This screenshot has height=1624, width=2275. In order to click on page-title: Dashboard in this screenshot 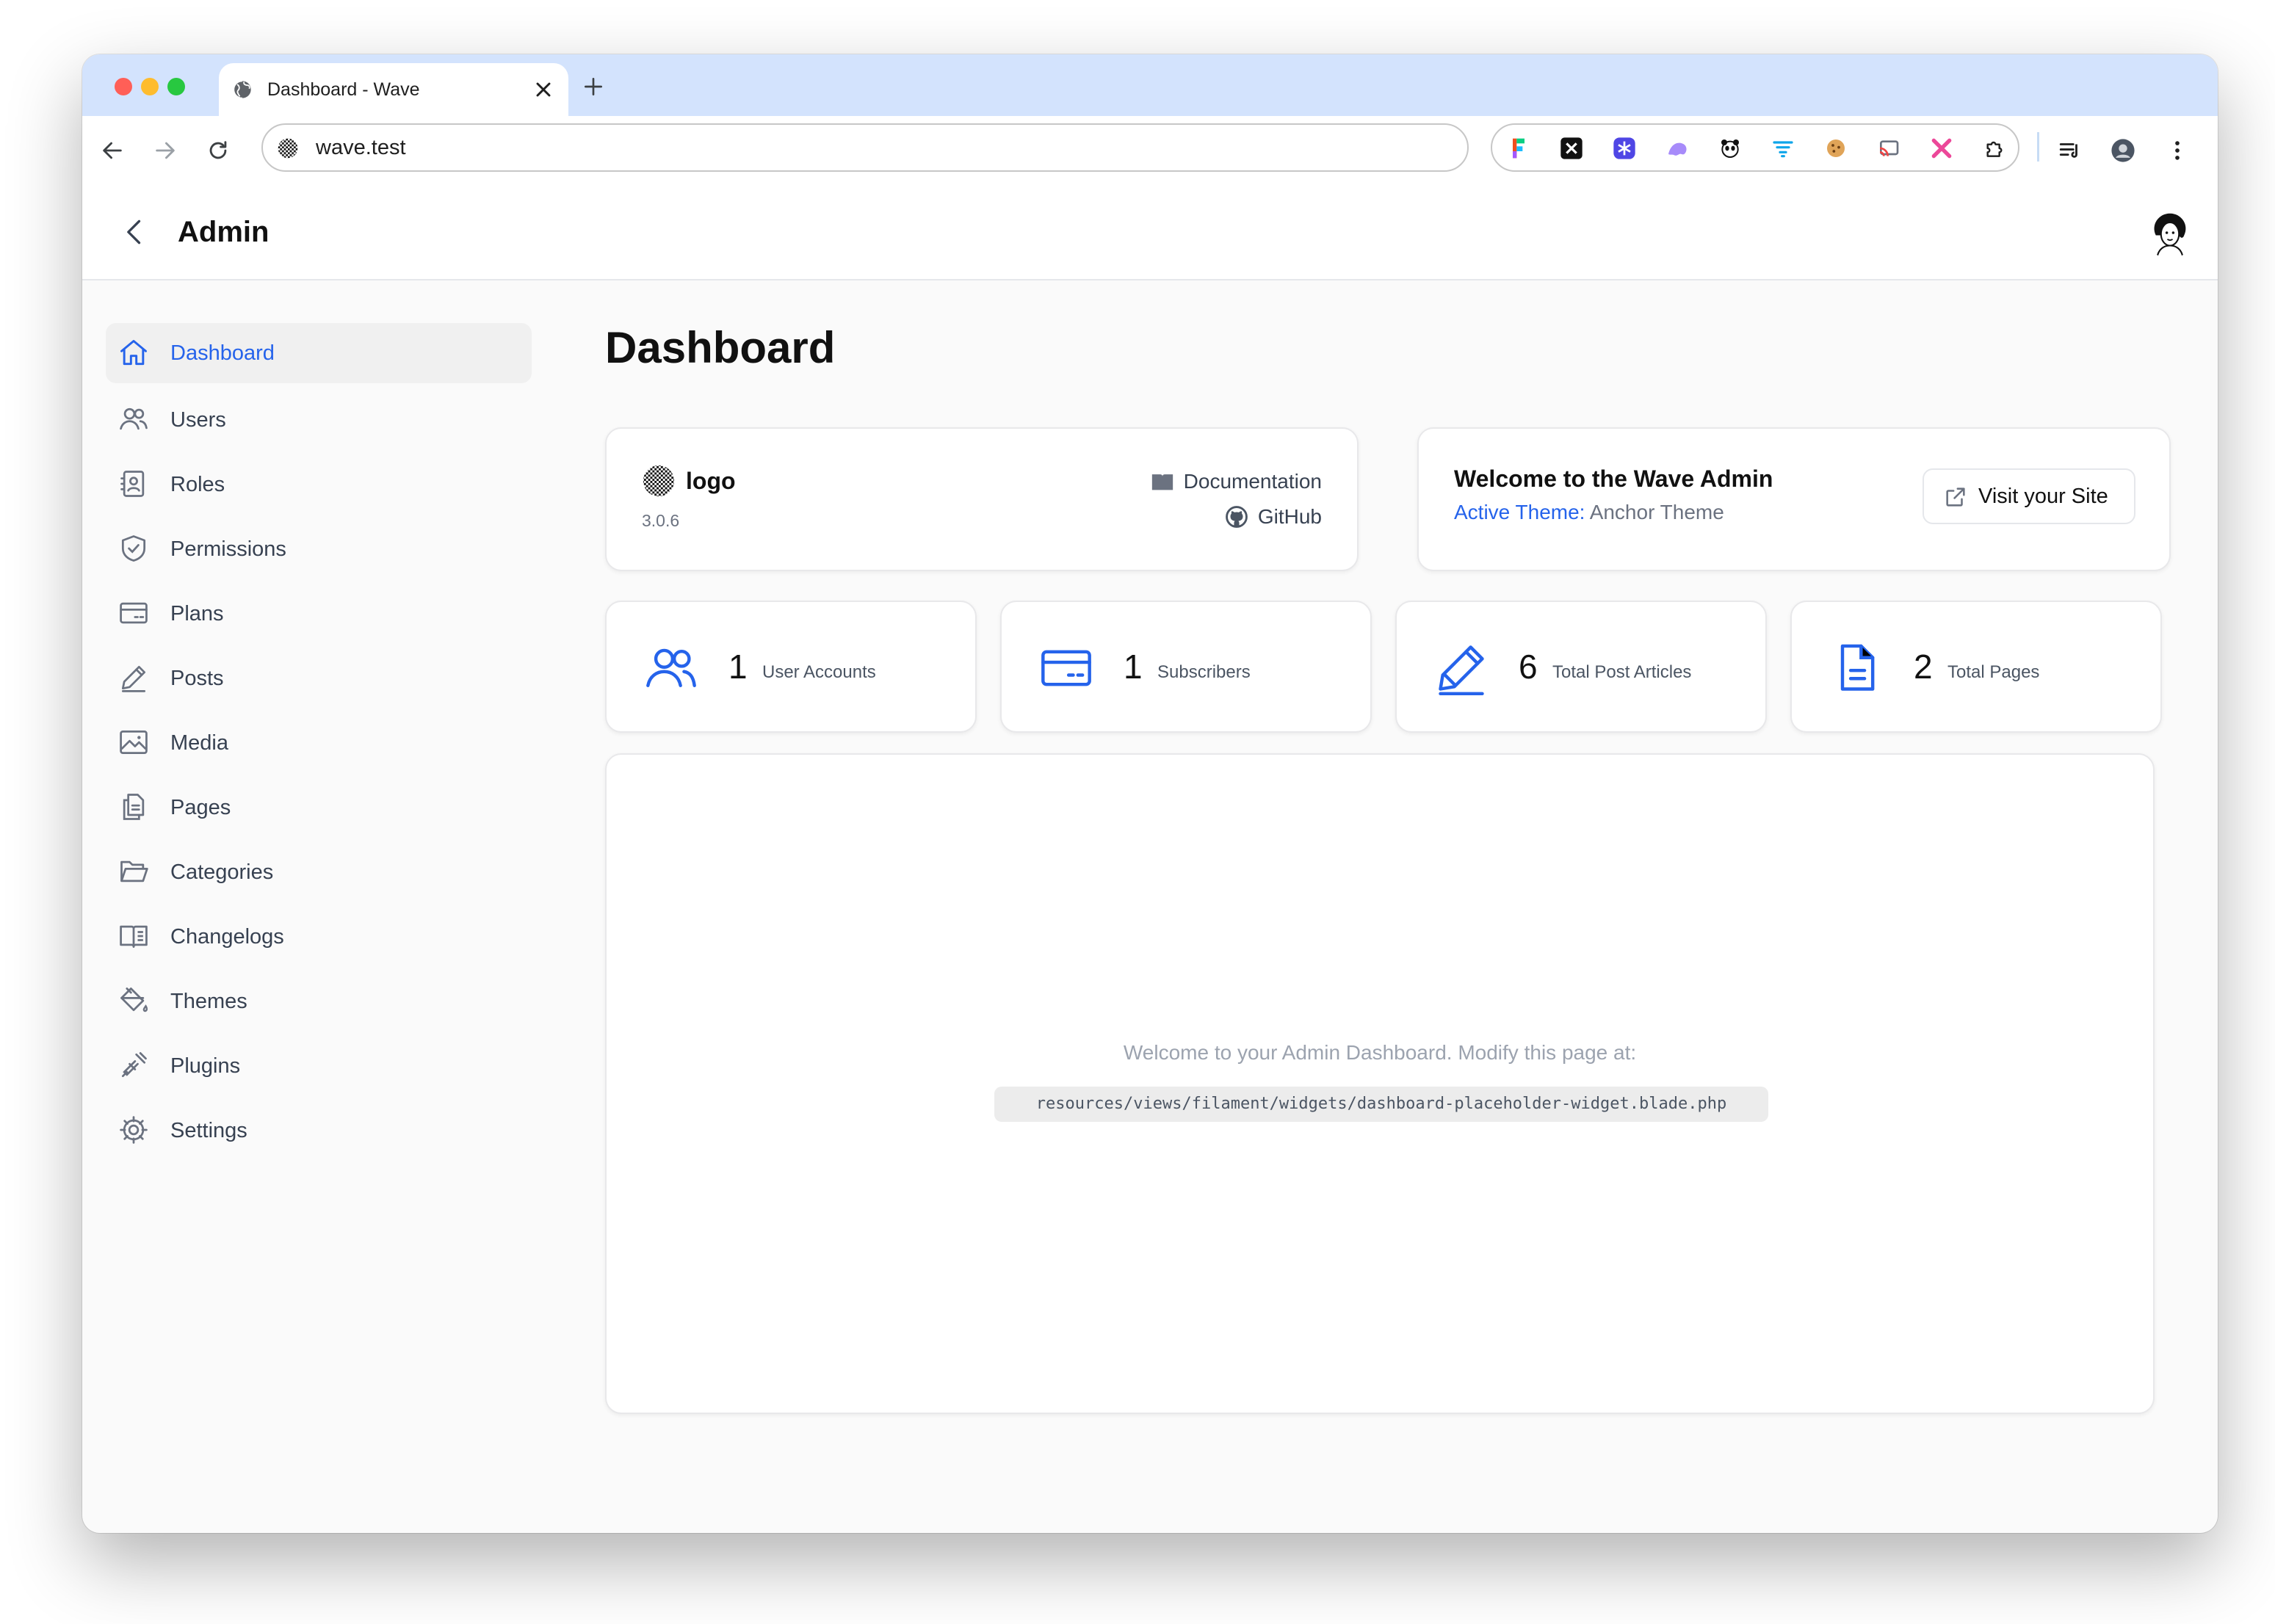, I will do `click(720, 347)`.